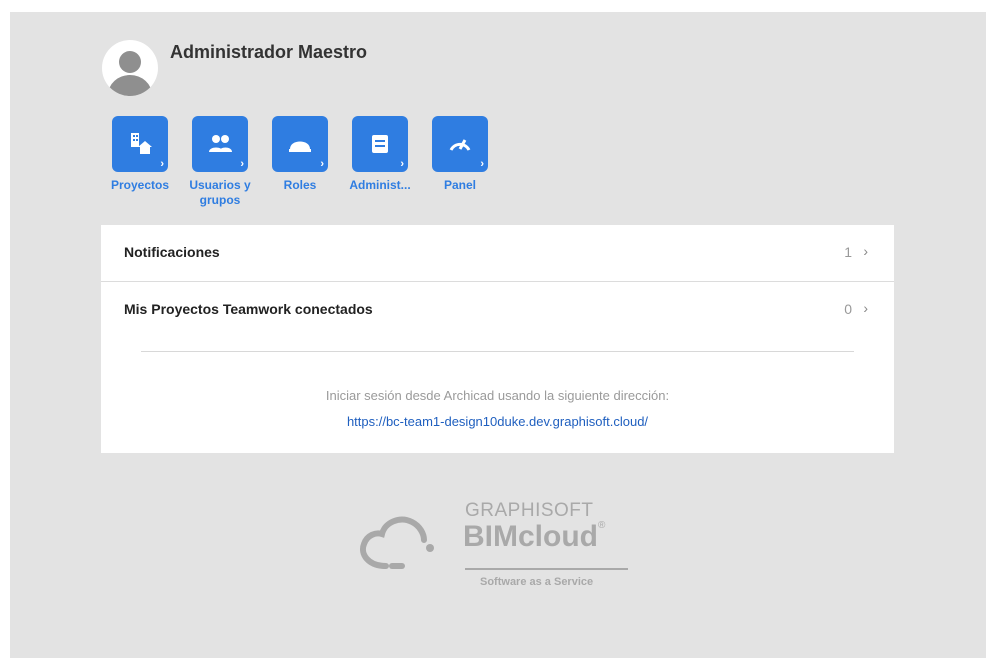 The height and width of the screenshot is (660, 986). What do you see at coordinates (602, 525) in the screenshot?
I see `registered-mark: ®` at bounding box center [602, 525].